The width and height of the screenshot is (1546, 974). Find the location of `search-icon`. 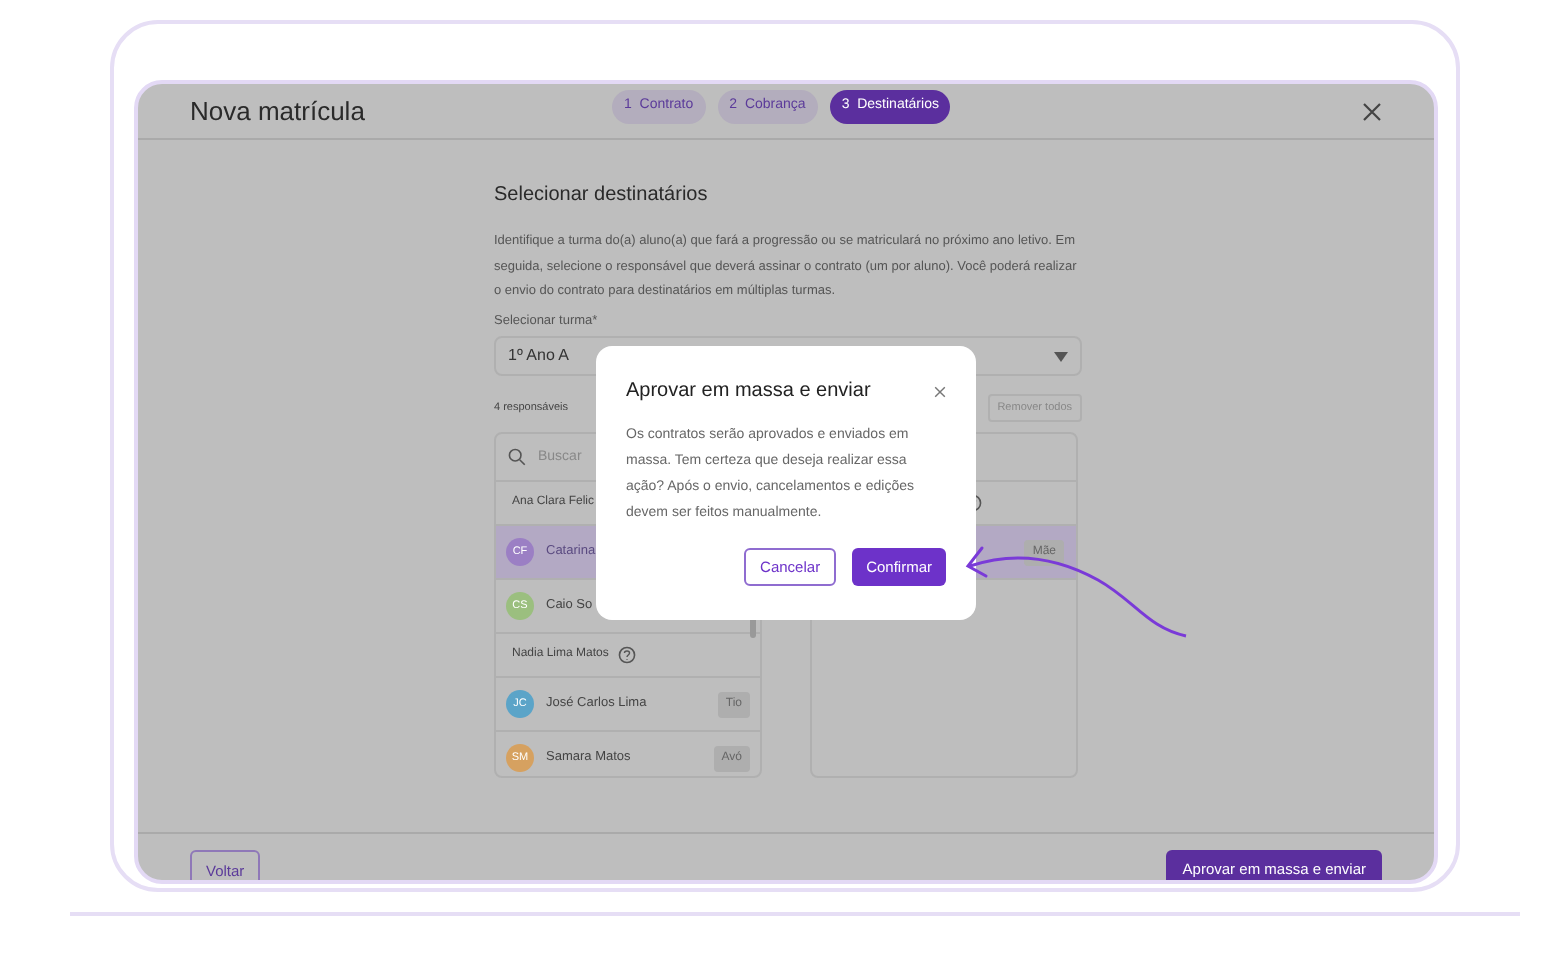

search-icon is located at coordinates (517, 457).